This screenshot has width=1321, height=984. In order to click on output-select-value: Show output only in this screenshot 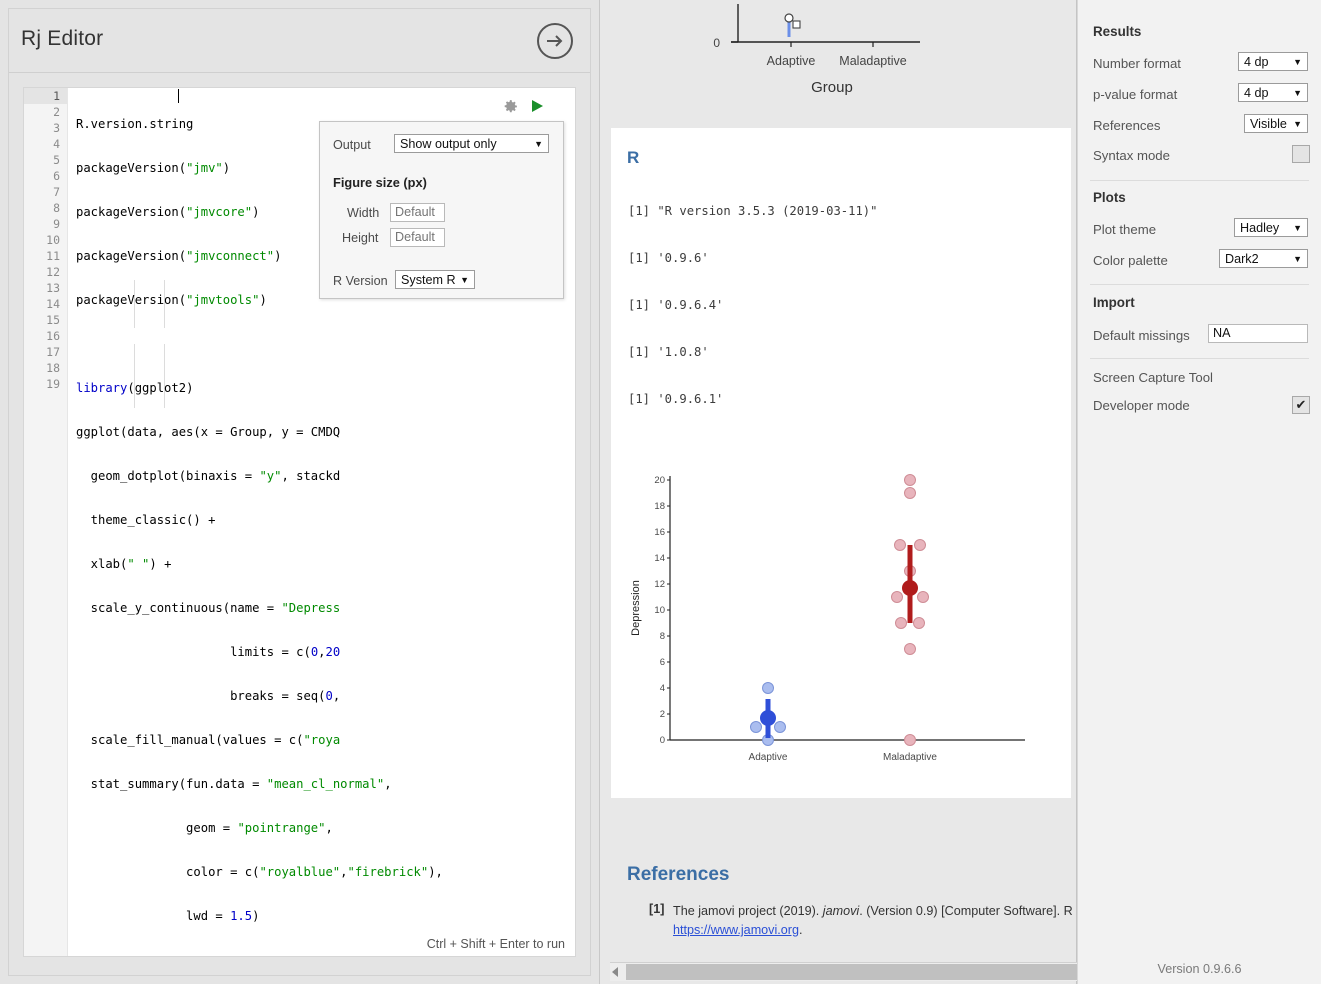, I will do `click(448, 144)`.